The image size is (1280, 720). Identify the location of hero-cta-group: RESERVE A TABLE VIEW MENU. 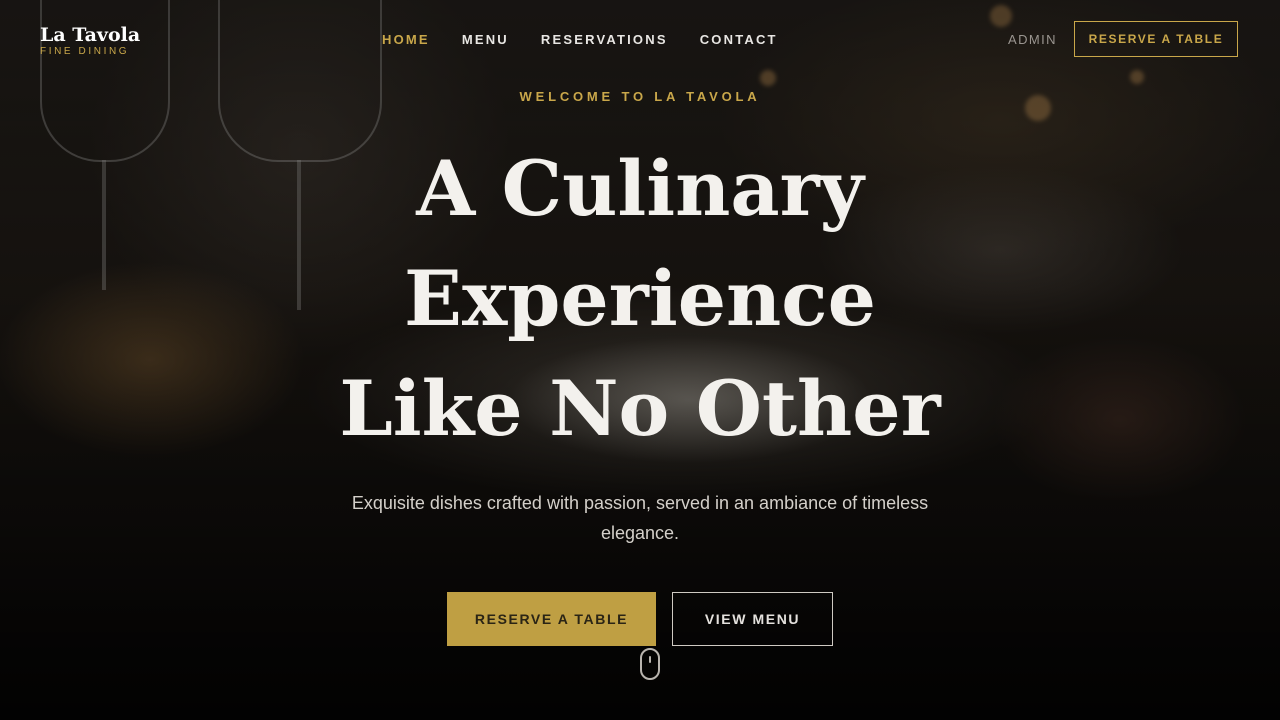
(640, 619).